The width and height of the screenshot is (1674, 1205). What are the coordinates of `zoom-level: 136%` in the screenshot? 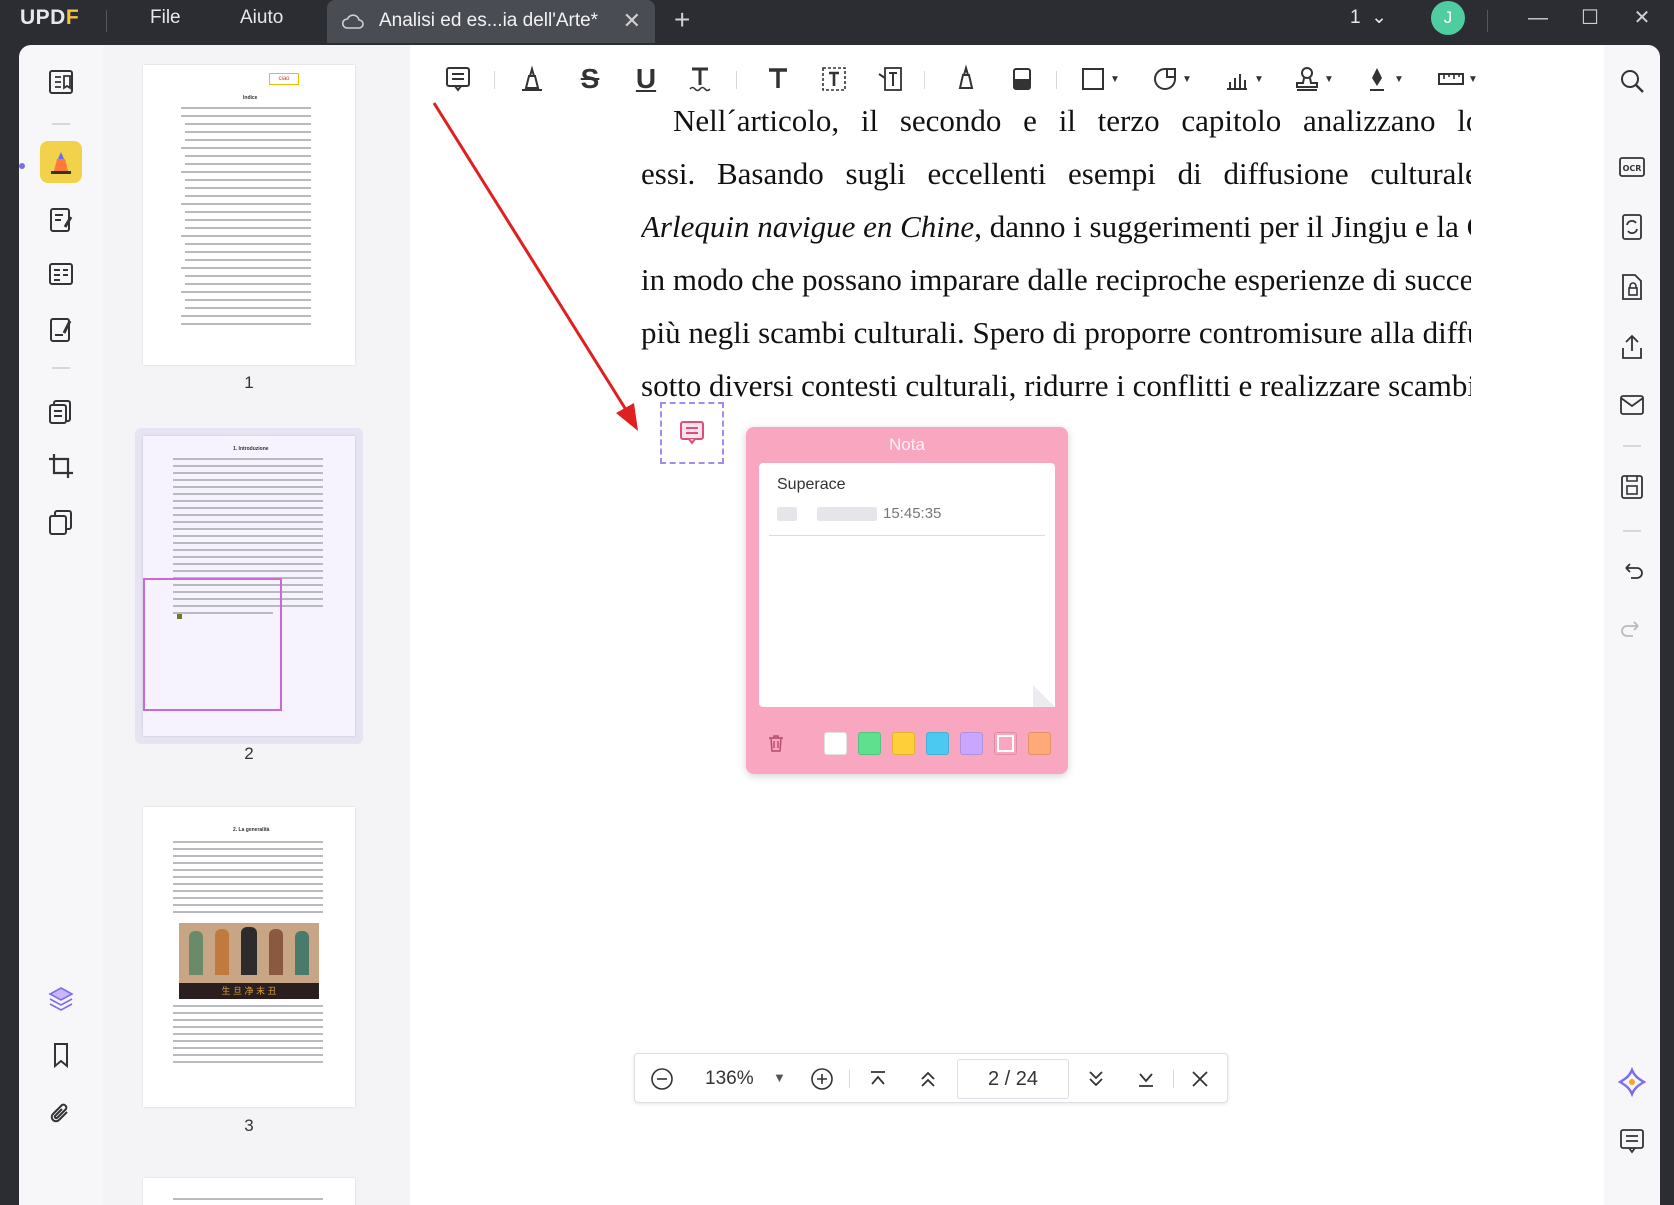 It's located at (729, 1079).